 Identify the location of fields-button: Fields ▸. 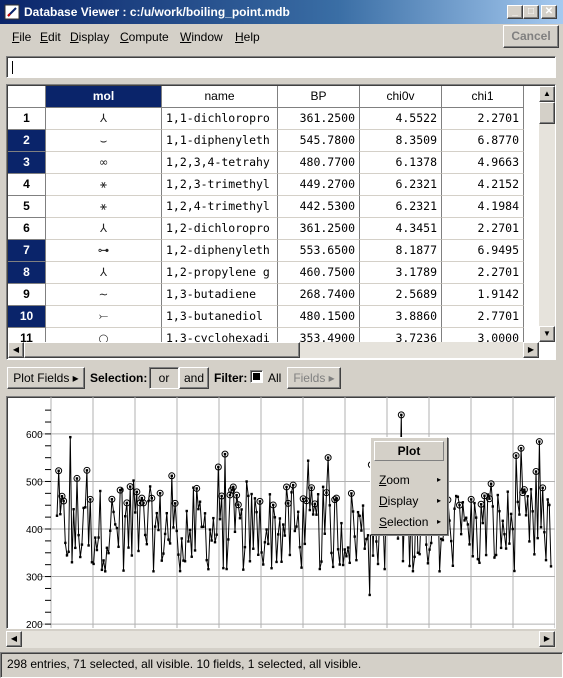
(314, 378).